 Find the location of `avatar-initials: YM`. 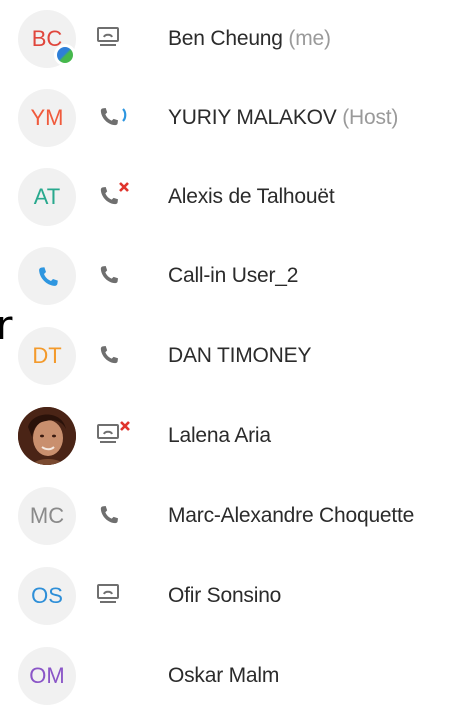

avatar-initials: YM is located at coordinates (47, 117).